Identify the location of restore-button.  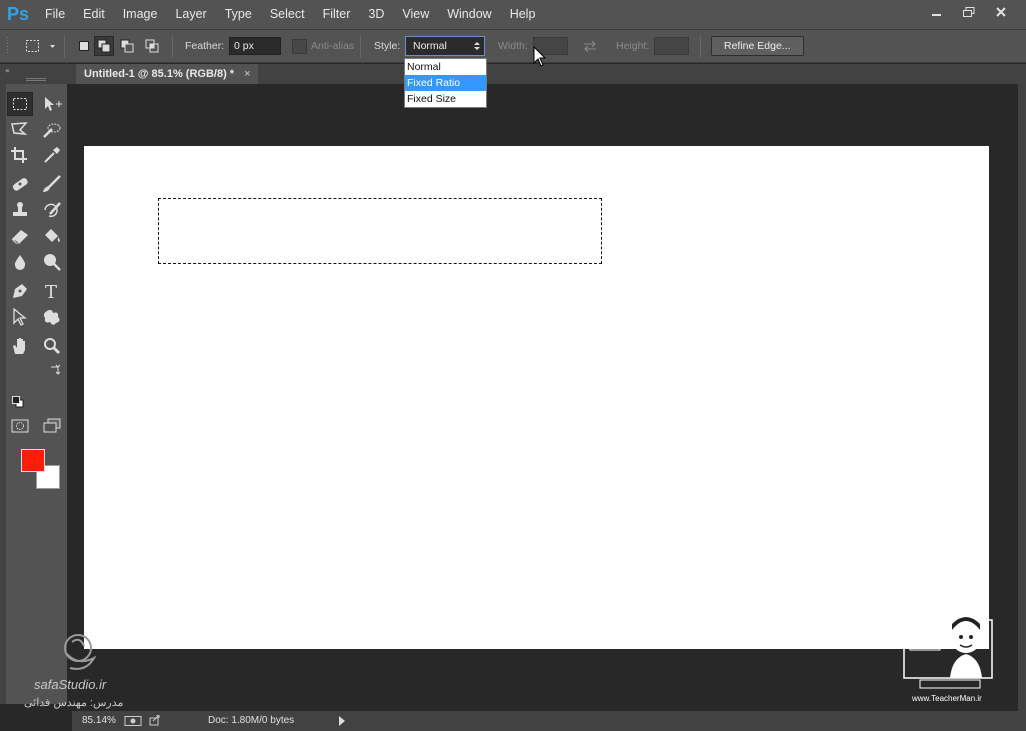
(969, 12).